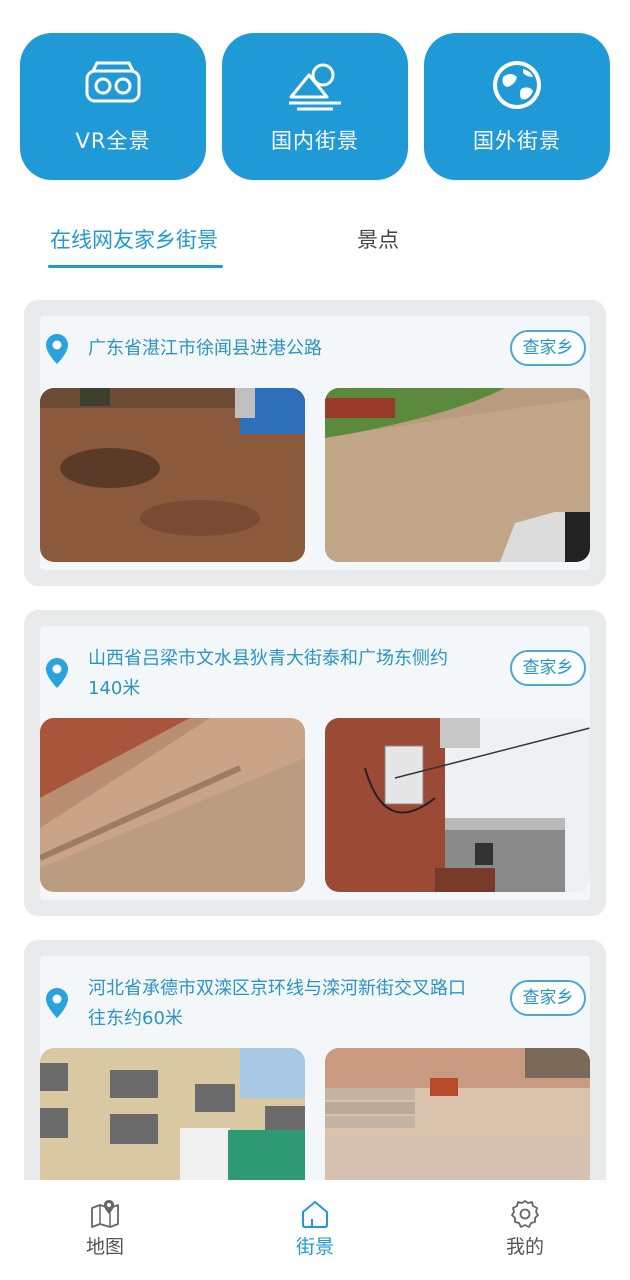  I want to click on home-icon, so click(315, 1214).